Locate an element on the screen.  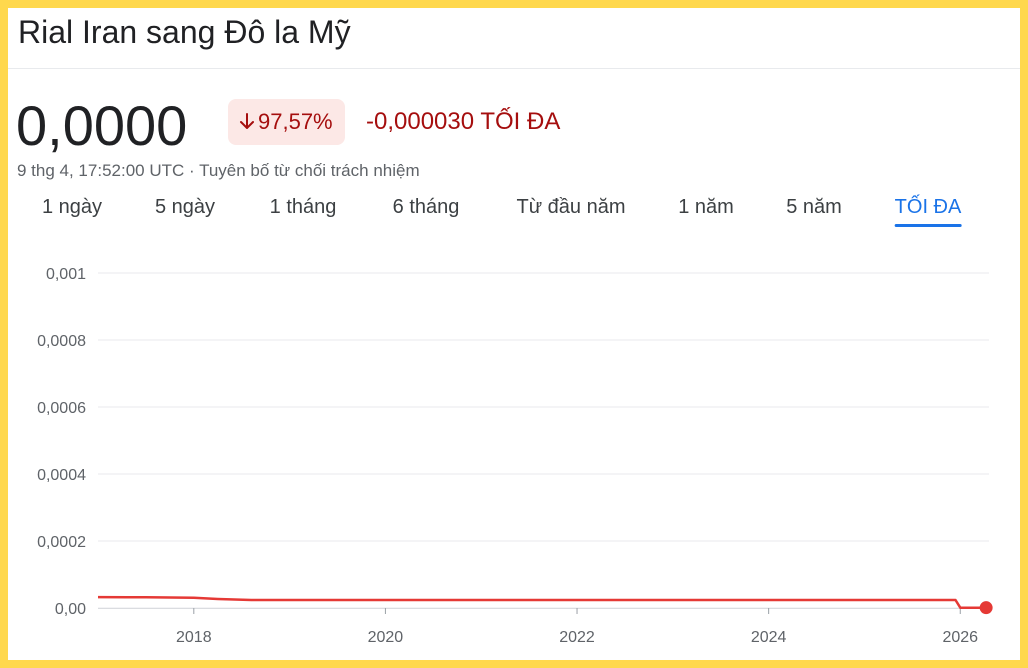
y-tick-label: 0,0008 is located at coordinates (61, 341).